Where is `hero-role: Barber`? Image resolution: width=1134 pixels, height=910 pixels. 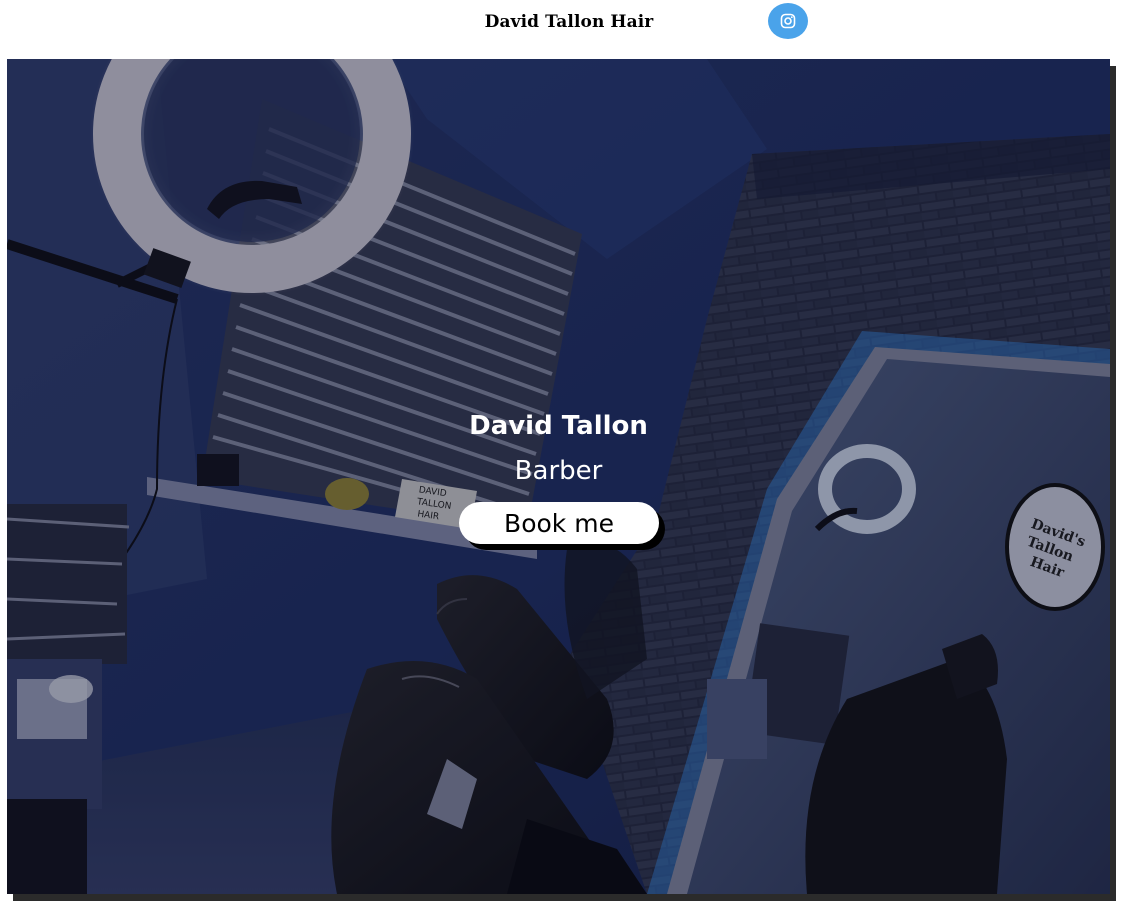 hero-role: Barber is located at coordinates (558, 471).